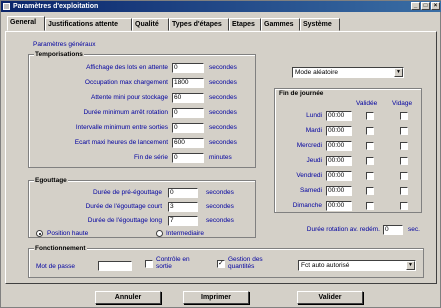 The width and height of the screenshot is (441, 308). What do you see at coordinates (216, 297) in the screenshot?
I see `print-button: Imprimer` at bounding box center [216, 297].